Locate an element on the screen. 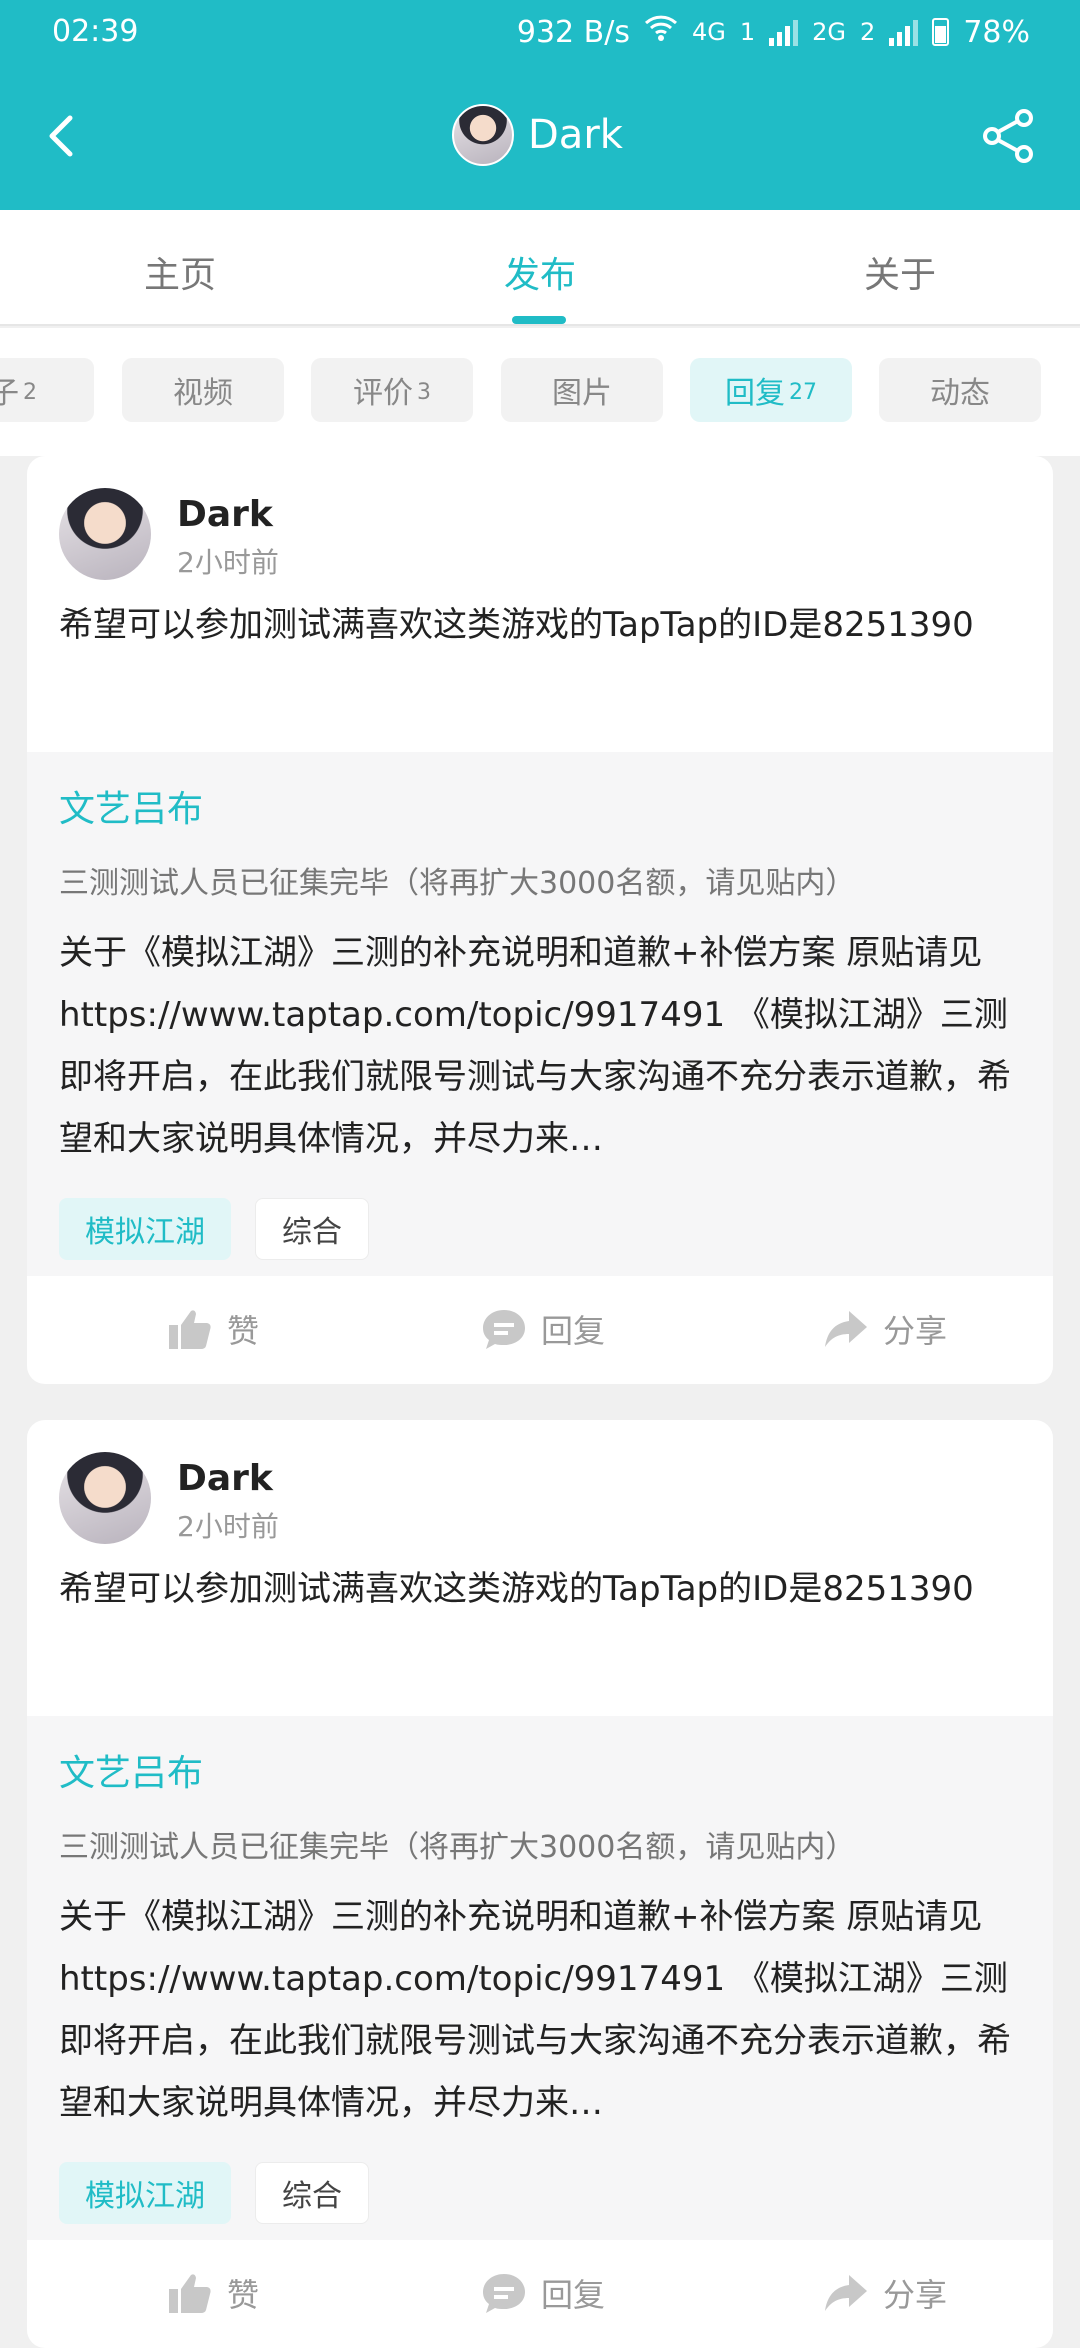 The width and height of the screenshot is (1080, 2348). net1-label: 4G is located at coordinates (709, 32).